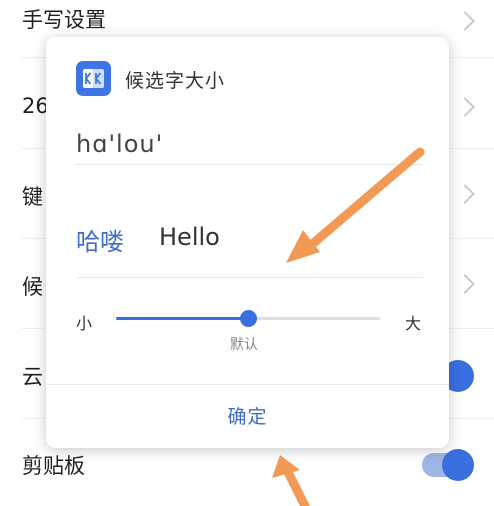 This screenshot has height=506, width=494. I want to click on candidate-preview-primary: 哈喽, so click(100, 242).